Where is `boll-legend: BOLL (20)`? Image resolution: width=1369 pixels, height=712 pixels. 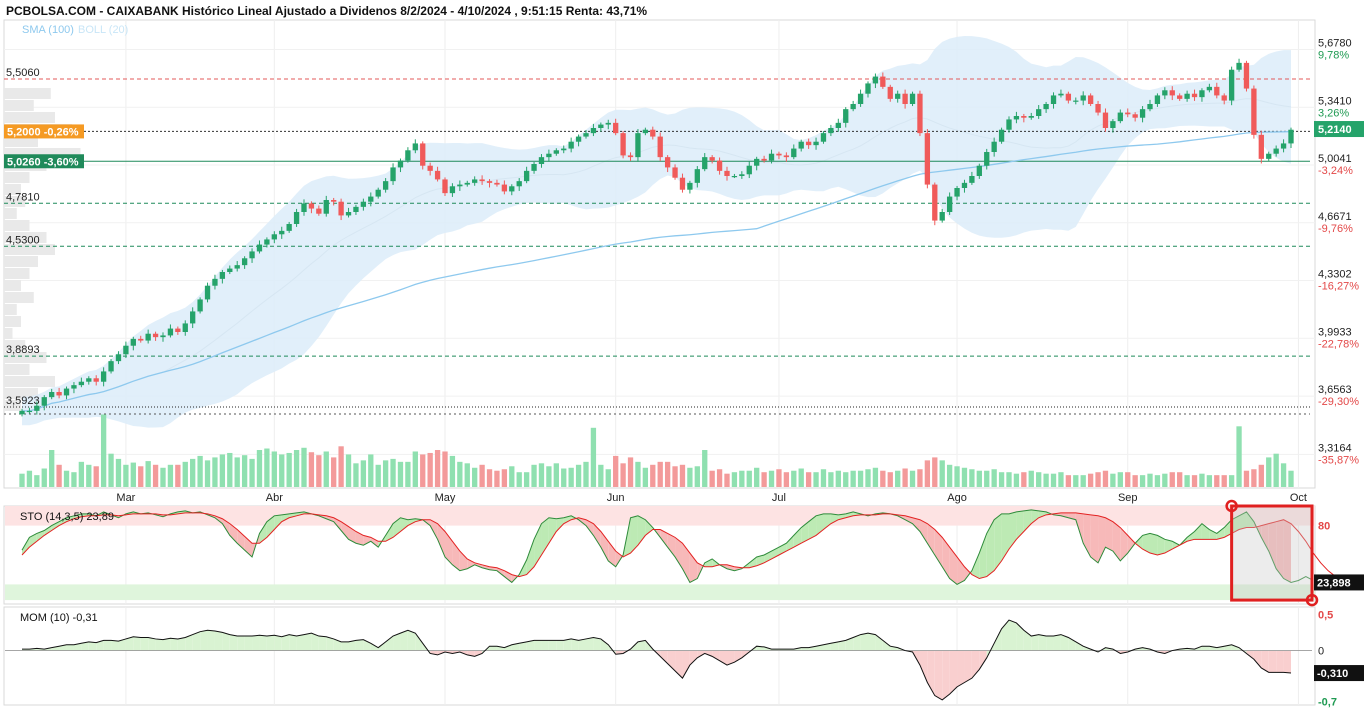
boll-legend: BOLL (20) is located at coordinates (103, 30).